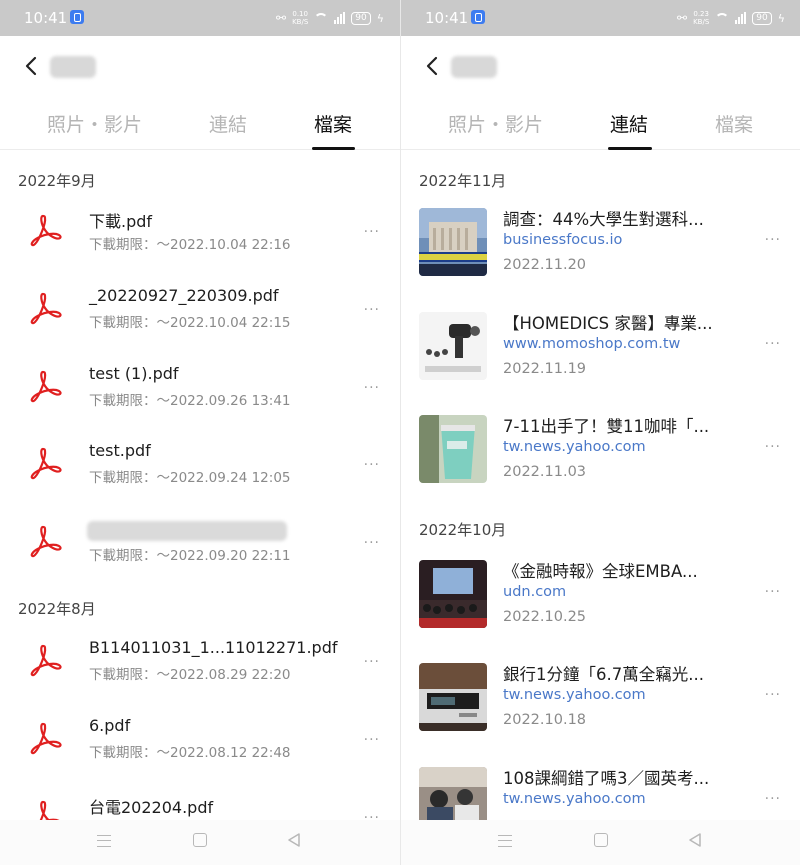 The width and height of the screenshot is (800, 865). I want to click on section-date: 2022年9月, so click(57, 181).